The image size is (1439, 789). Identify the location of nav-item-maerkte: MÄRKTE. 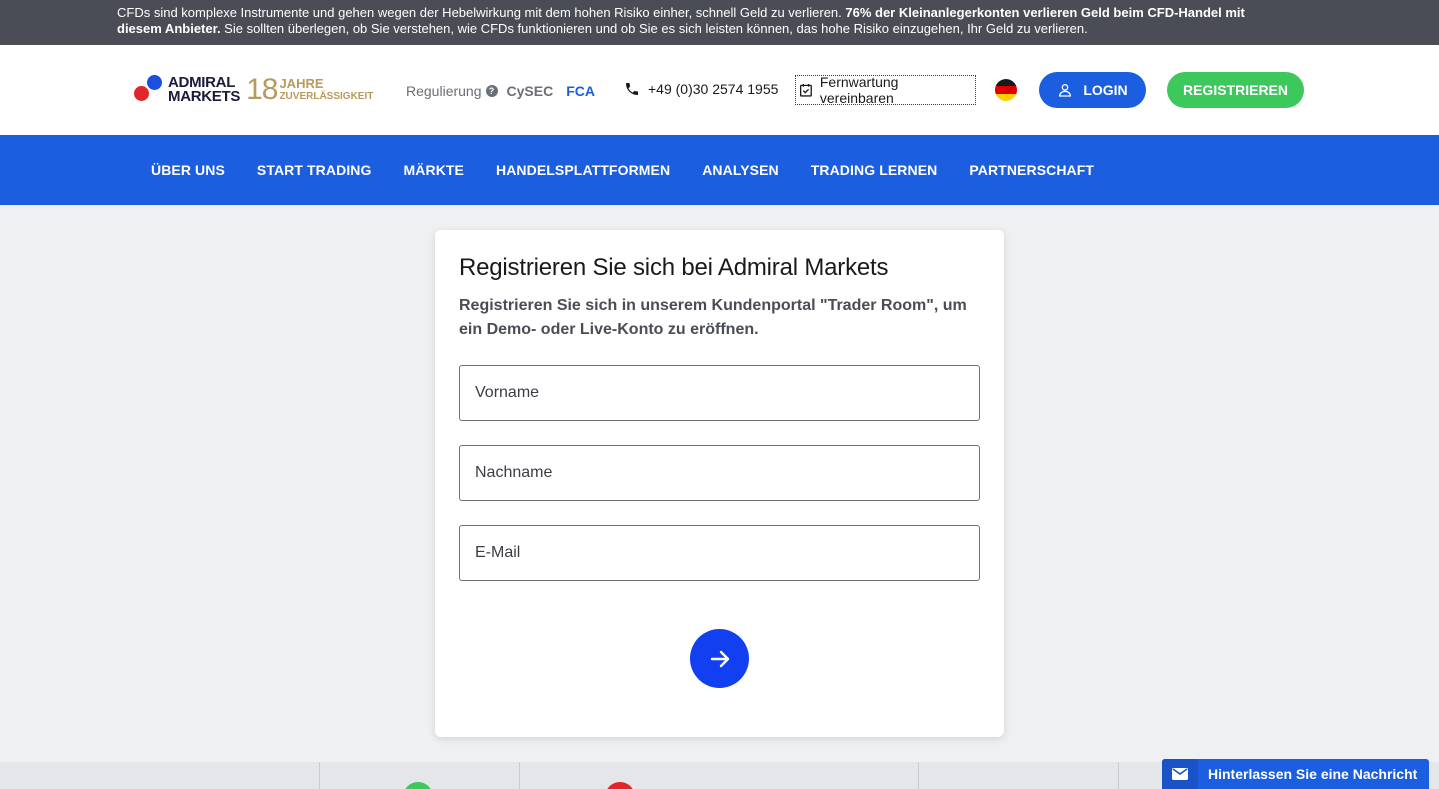
(434, 170).